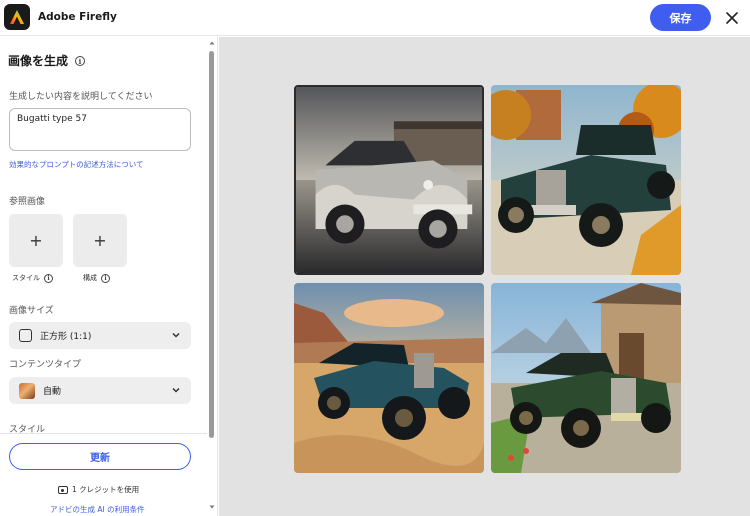 This screenshot has width=750, height=516. What do you see at coordinates (17, 17) in the screenshot?
I see `firefly-logo-icon` at bounding box center [17, 17].